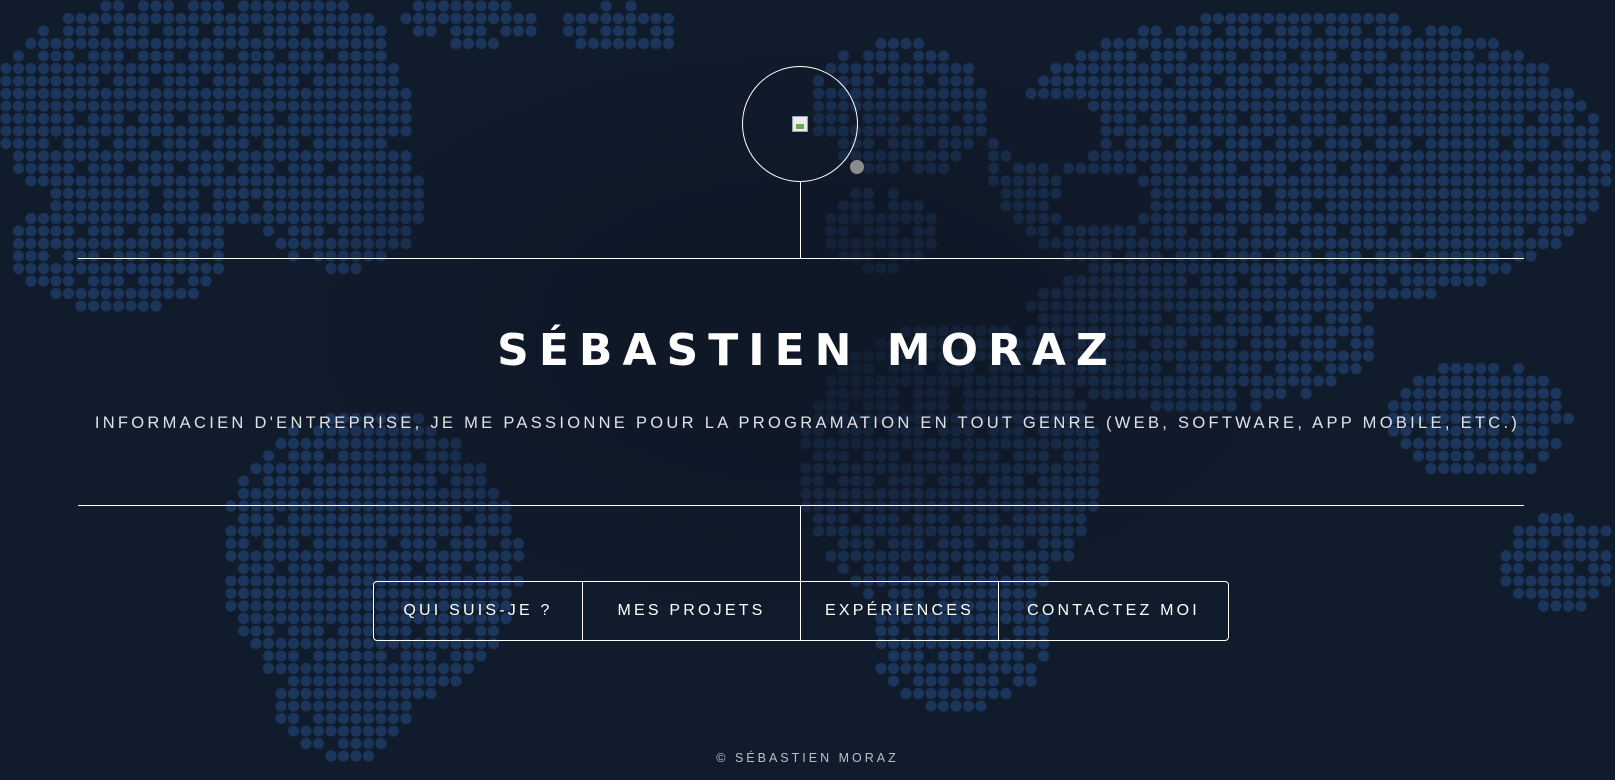  I want to click on nav-item-mes-projets: MES PROJETS, so click(692, 611).